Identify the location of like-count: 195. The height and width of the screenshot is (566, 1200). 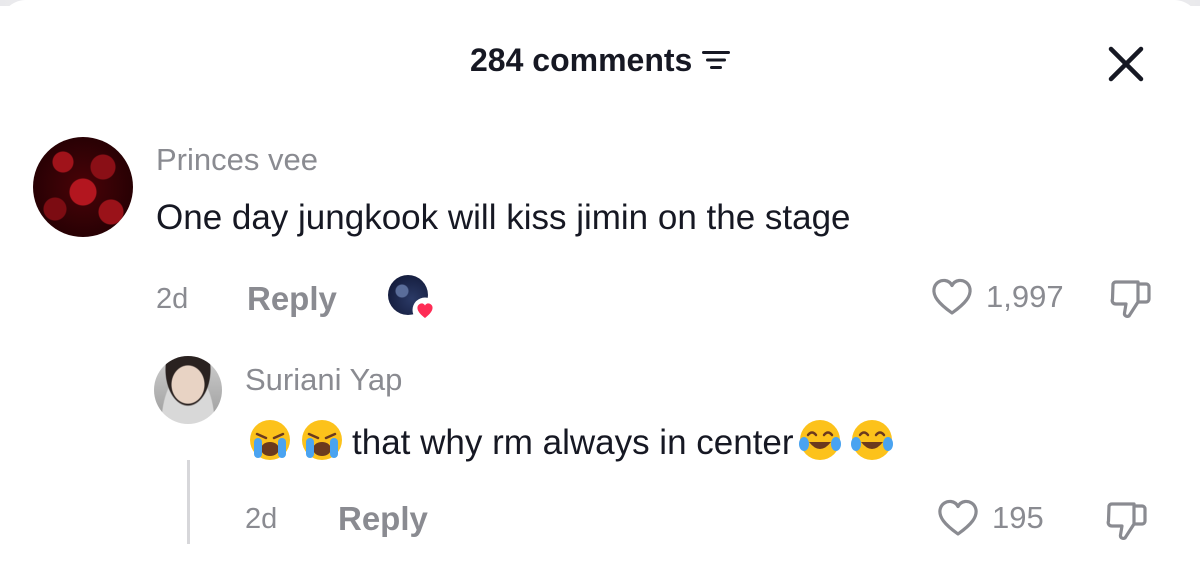
(1018, 517).